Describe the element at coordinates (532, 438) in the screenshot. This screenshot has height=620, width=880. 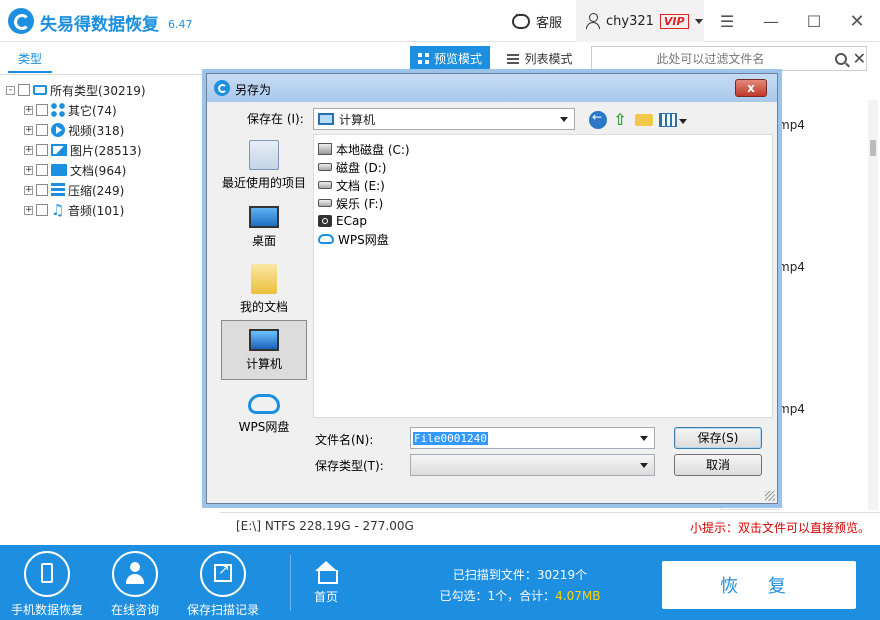
I see `filename-input: File0001240` at that location.